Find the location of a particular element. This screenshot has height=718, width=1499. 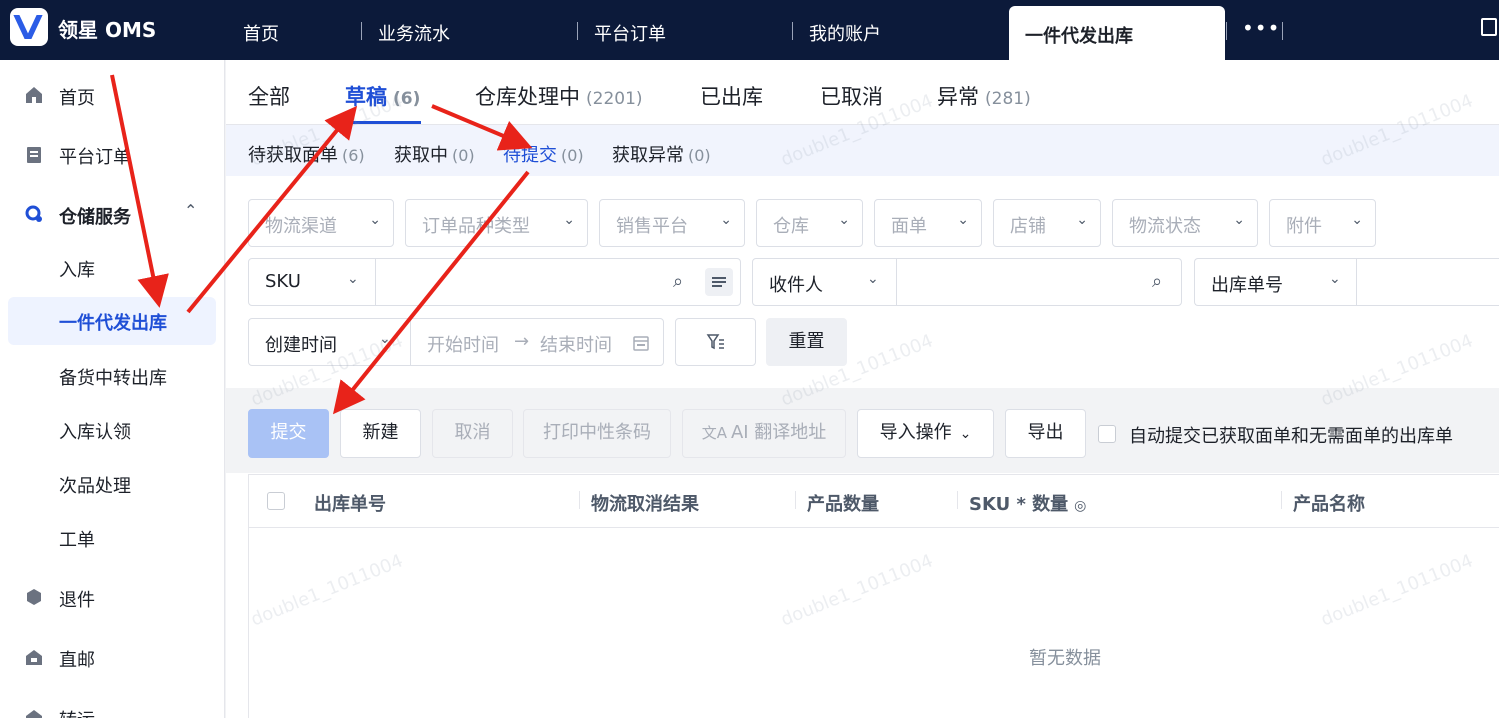

submit-button: 提交 is located at coordinates (288, 433).